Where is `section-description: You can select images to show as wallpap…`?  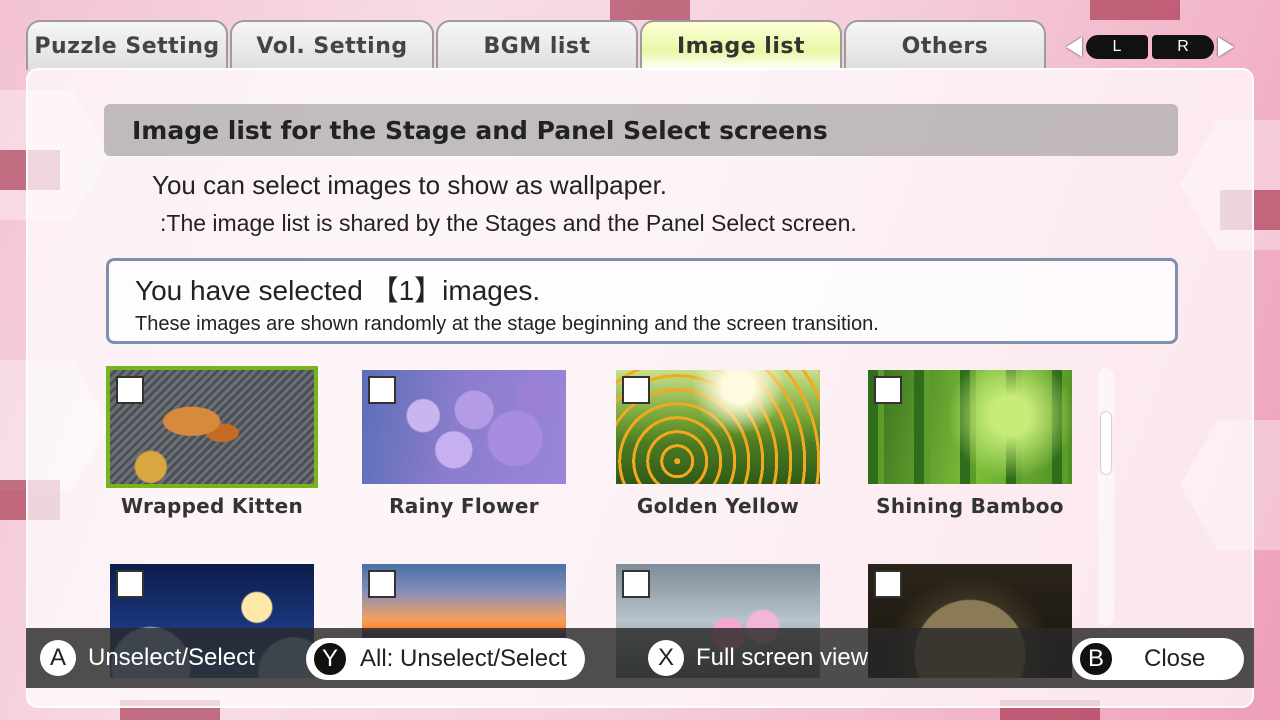 section-description: You can select images to show as wallpap… is located at coordinates (410, 185).